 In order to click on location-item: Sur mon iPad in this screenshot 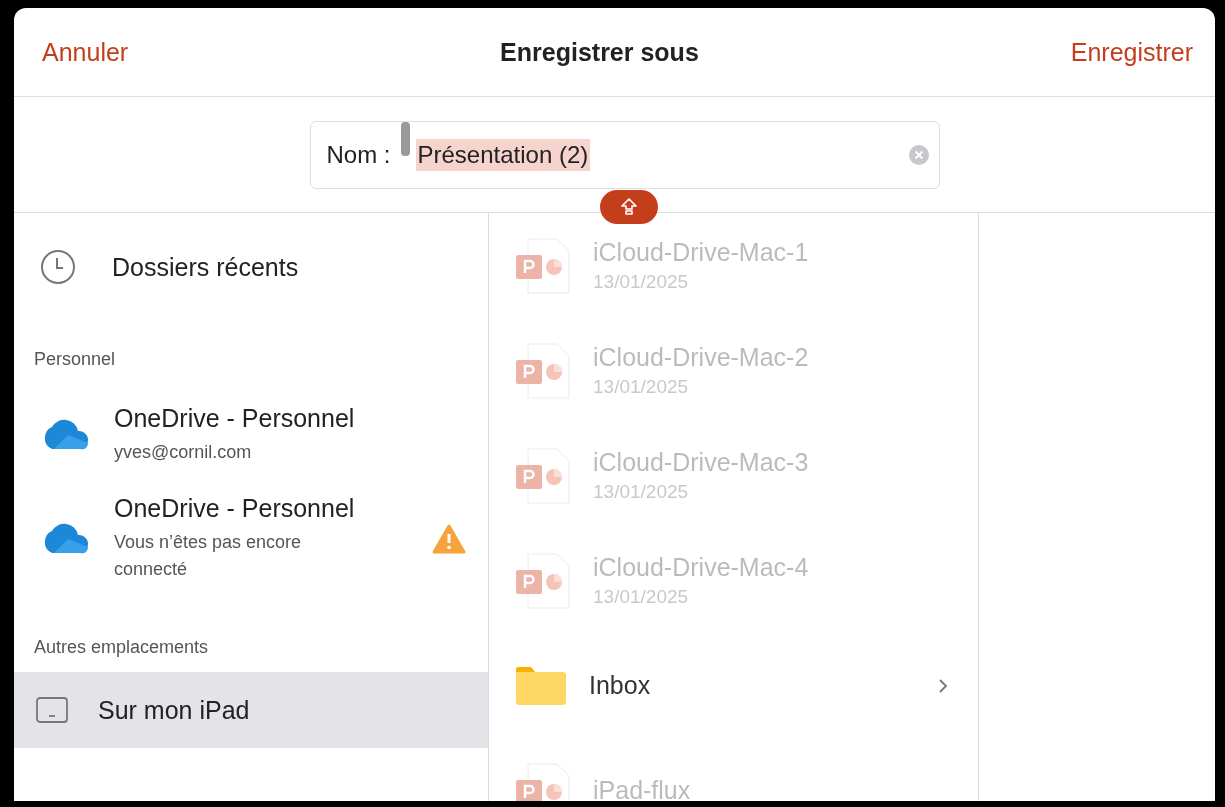, I will do `click(251, 710)`.